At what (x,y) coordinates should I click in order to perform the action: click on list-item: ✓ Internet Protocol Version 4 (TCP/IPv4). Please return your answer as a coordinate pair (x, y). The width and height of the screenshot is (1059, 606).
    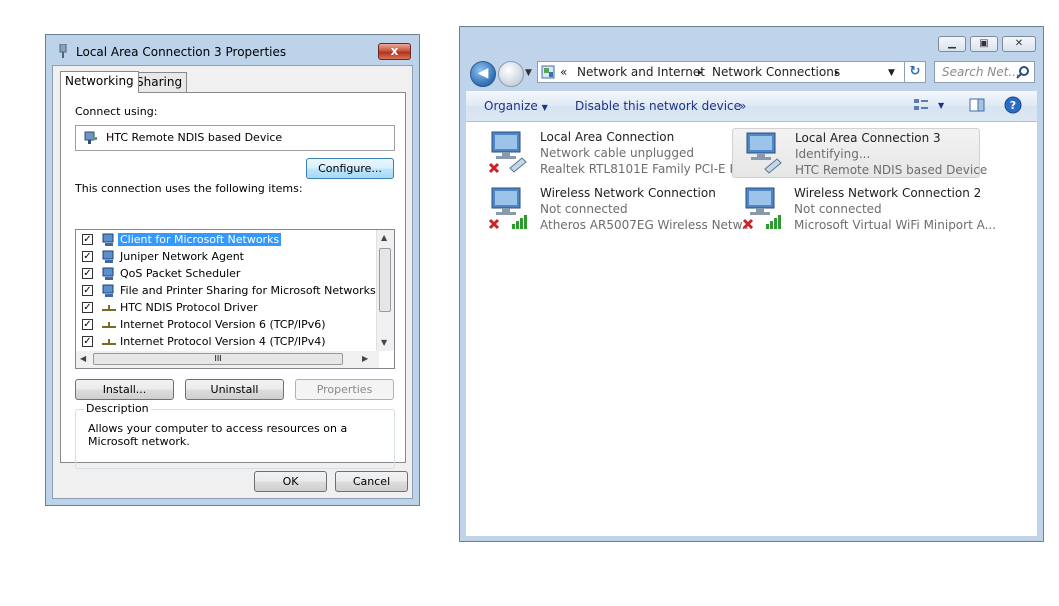
    Looking at the image, I should click on (228, 342).